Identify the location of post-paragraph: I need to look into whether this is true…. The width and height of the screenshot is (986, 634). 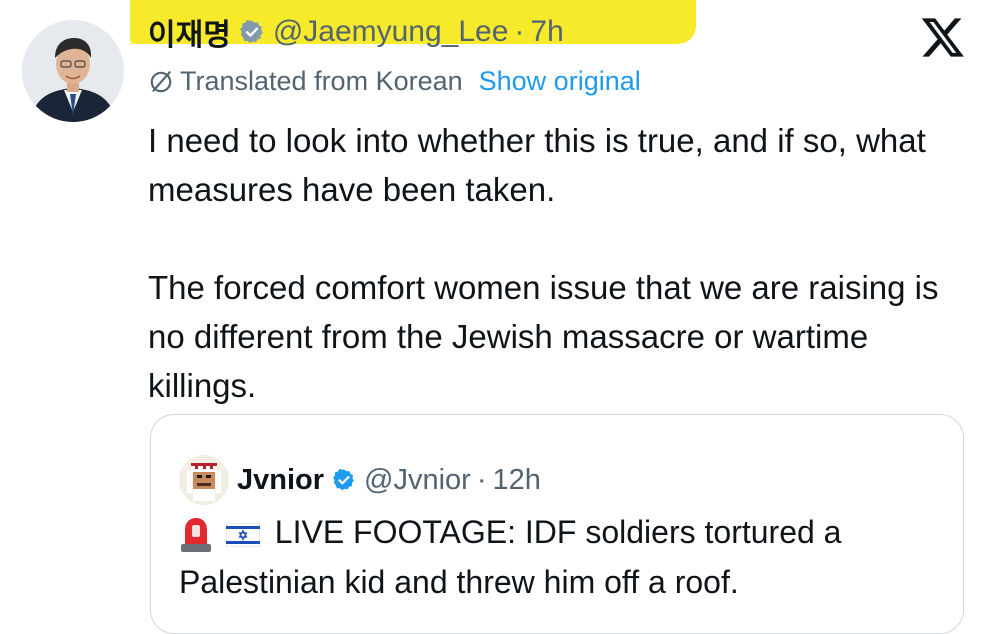
(537, 165).